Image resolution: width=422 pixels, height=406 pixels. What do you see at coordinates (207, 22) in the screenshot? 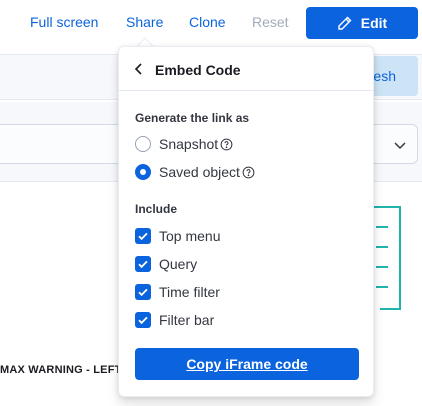
I see `clone-link: Clone` at bounding box center [207, 22].